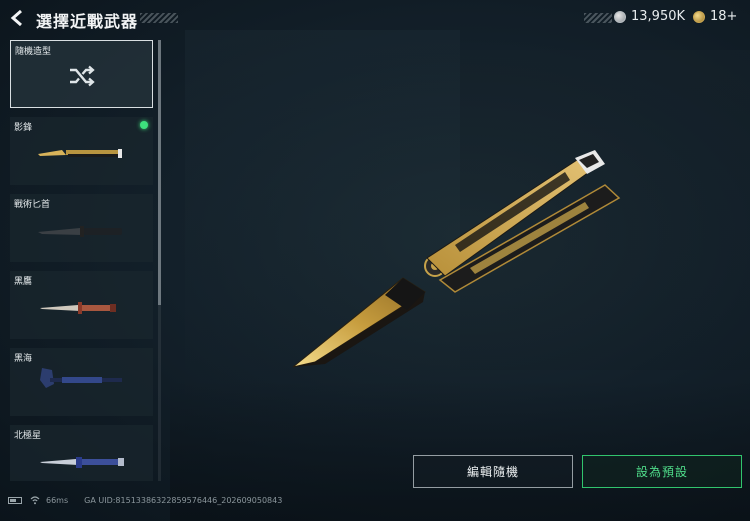  What do you see at coordinates (493, 471) in the screenshot?
I see `edit-random-button: 編輯隨機` at bounding box center [493, 471].